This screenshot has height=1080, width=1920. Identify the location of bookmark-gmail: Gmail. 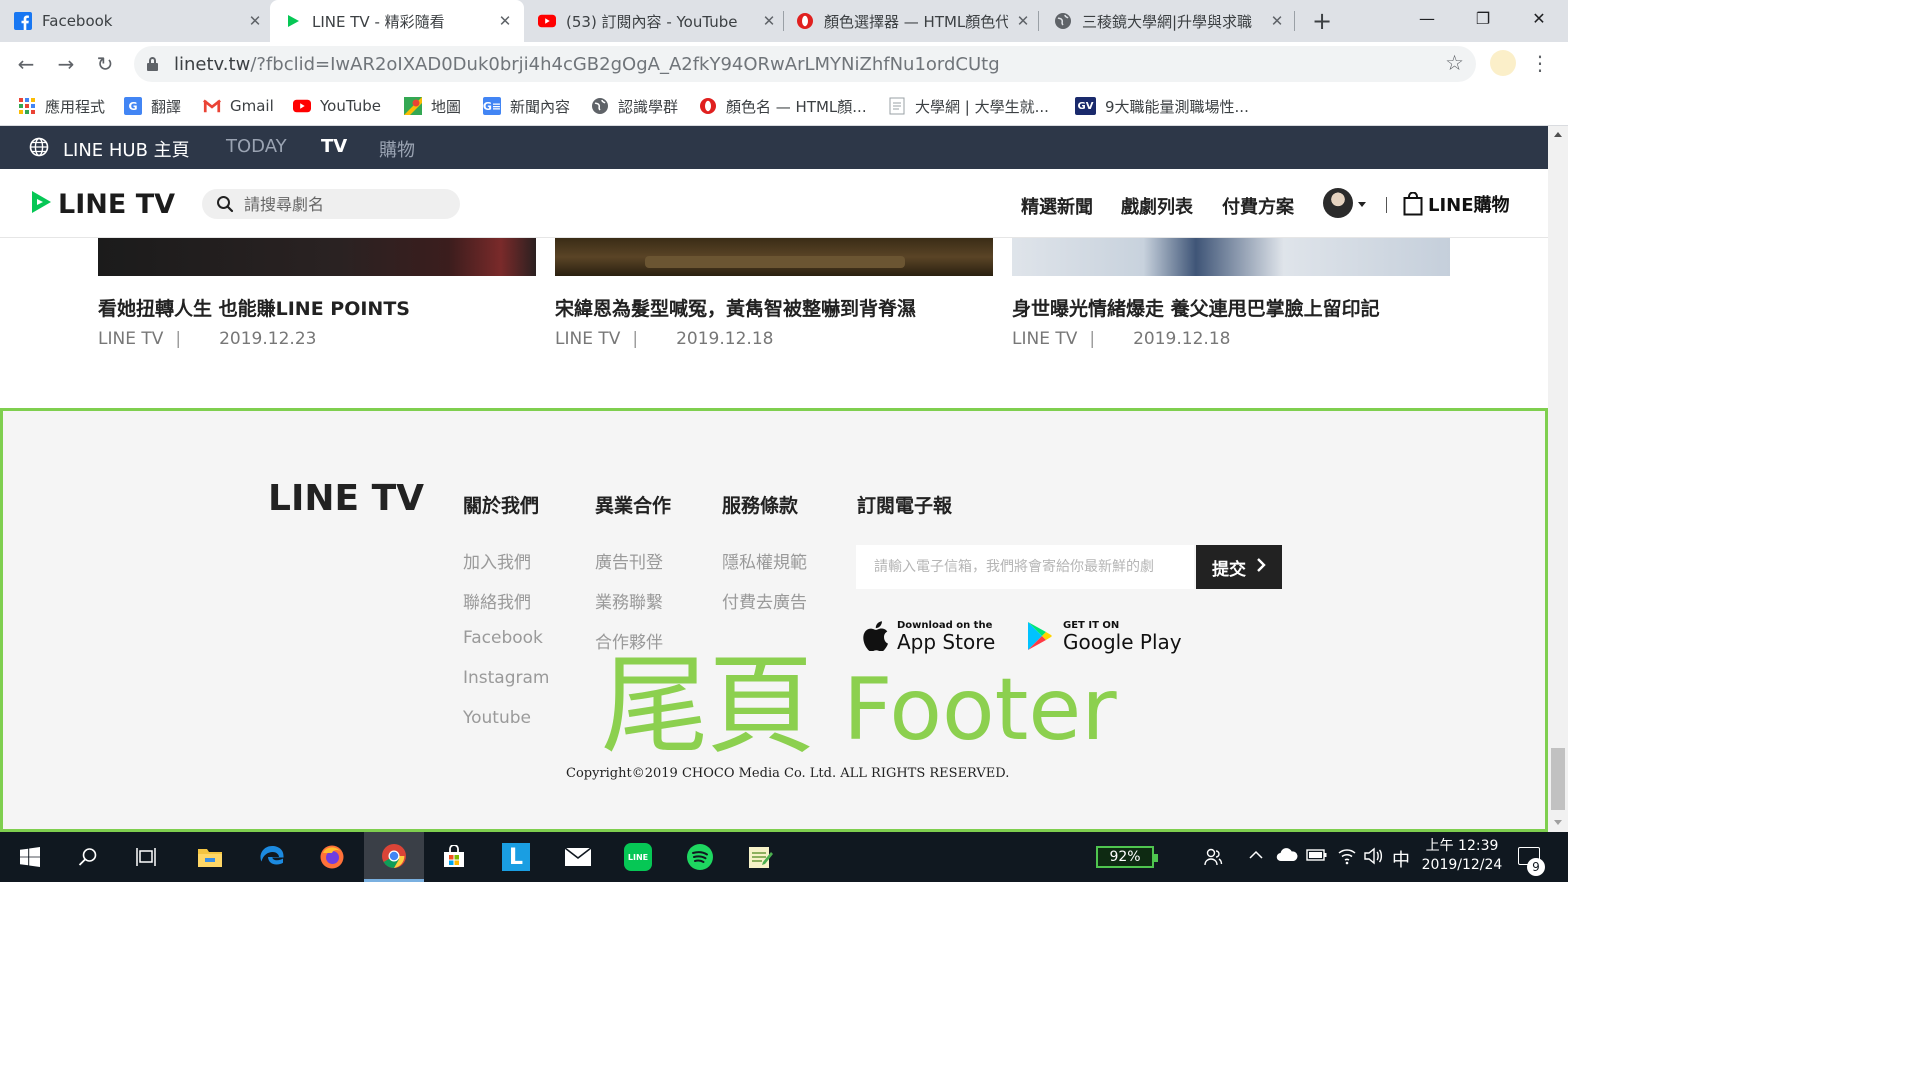
(238, 106).